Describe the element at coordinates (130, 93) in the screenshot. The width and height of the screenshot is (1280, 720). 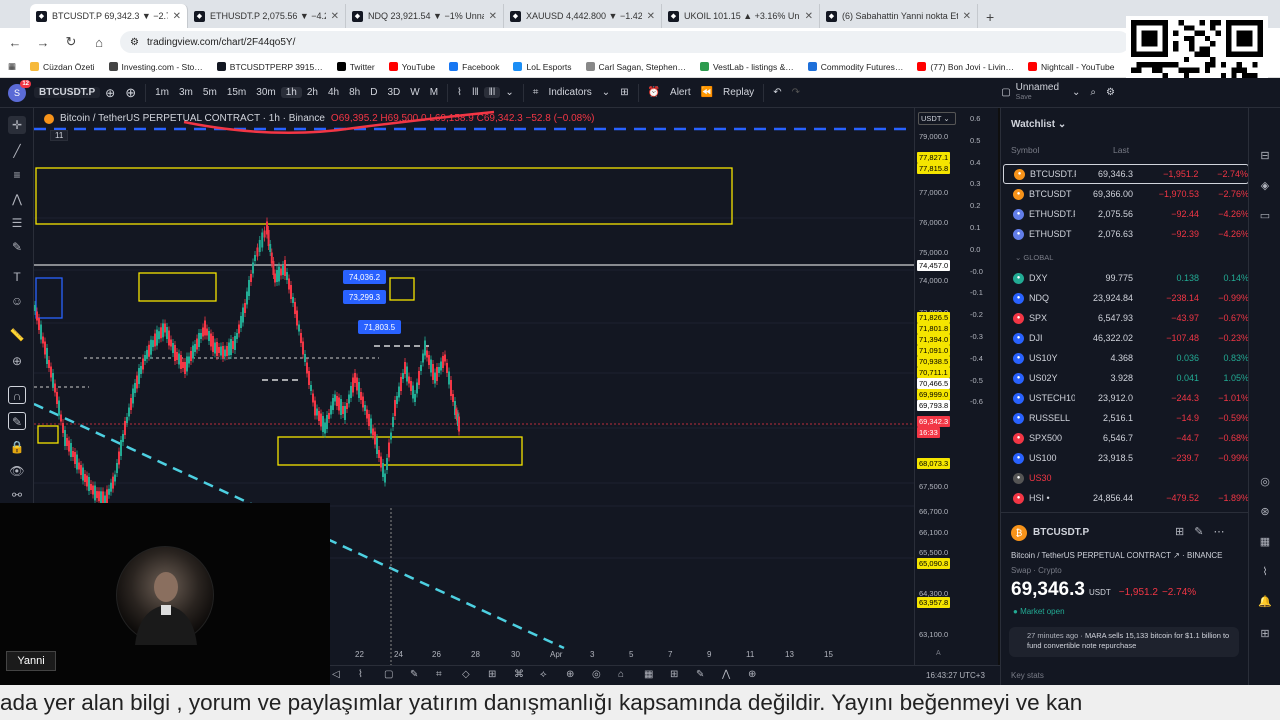
I see `add-symbol-icon: ⊕` at that location.